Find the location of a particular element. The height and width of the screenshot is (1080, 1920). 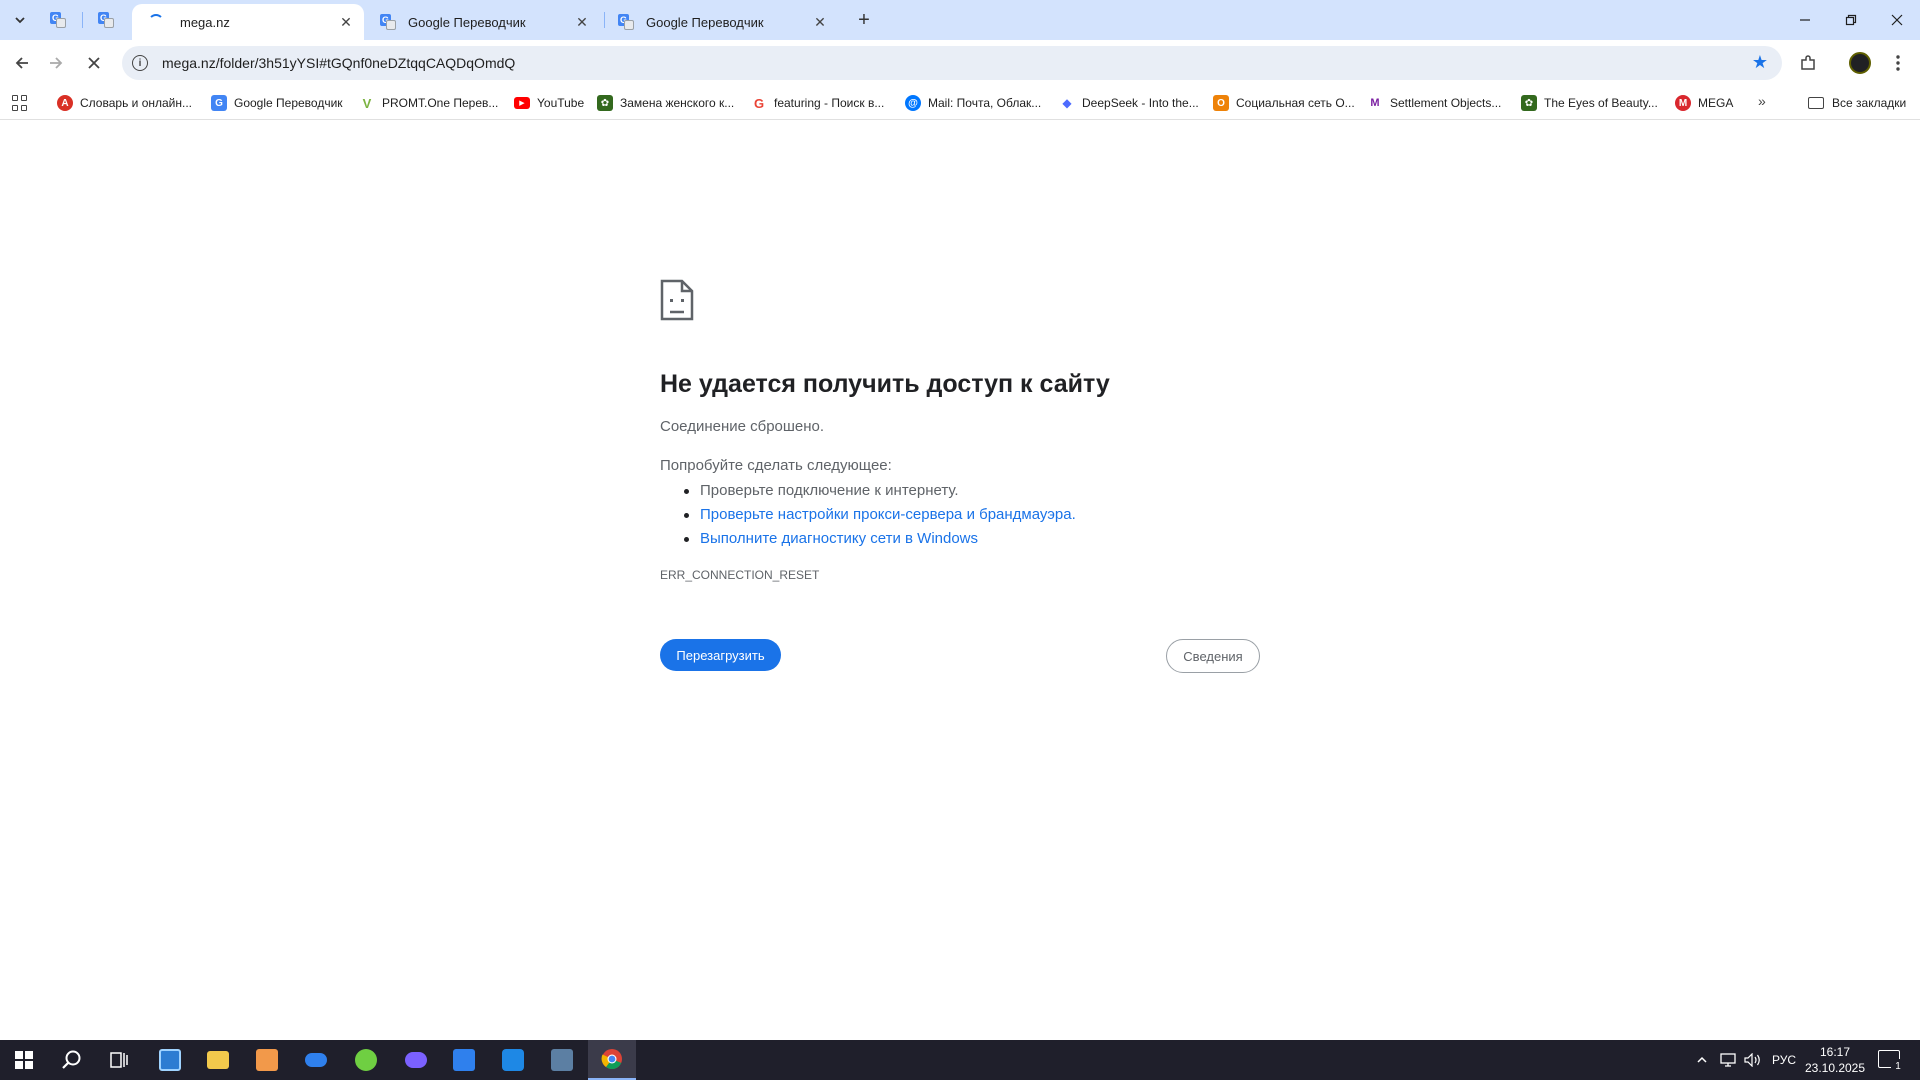

network-button is located at coordinates (1728, 1060).